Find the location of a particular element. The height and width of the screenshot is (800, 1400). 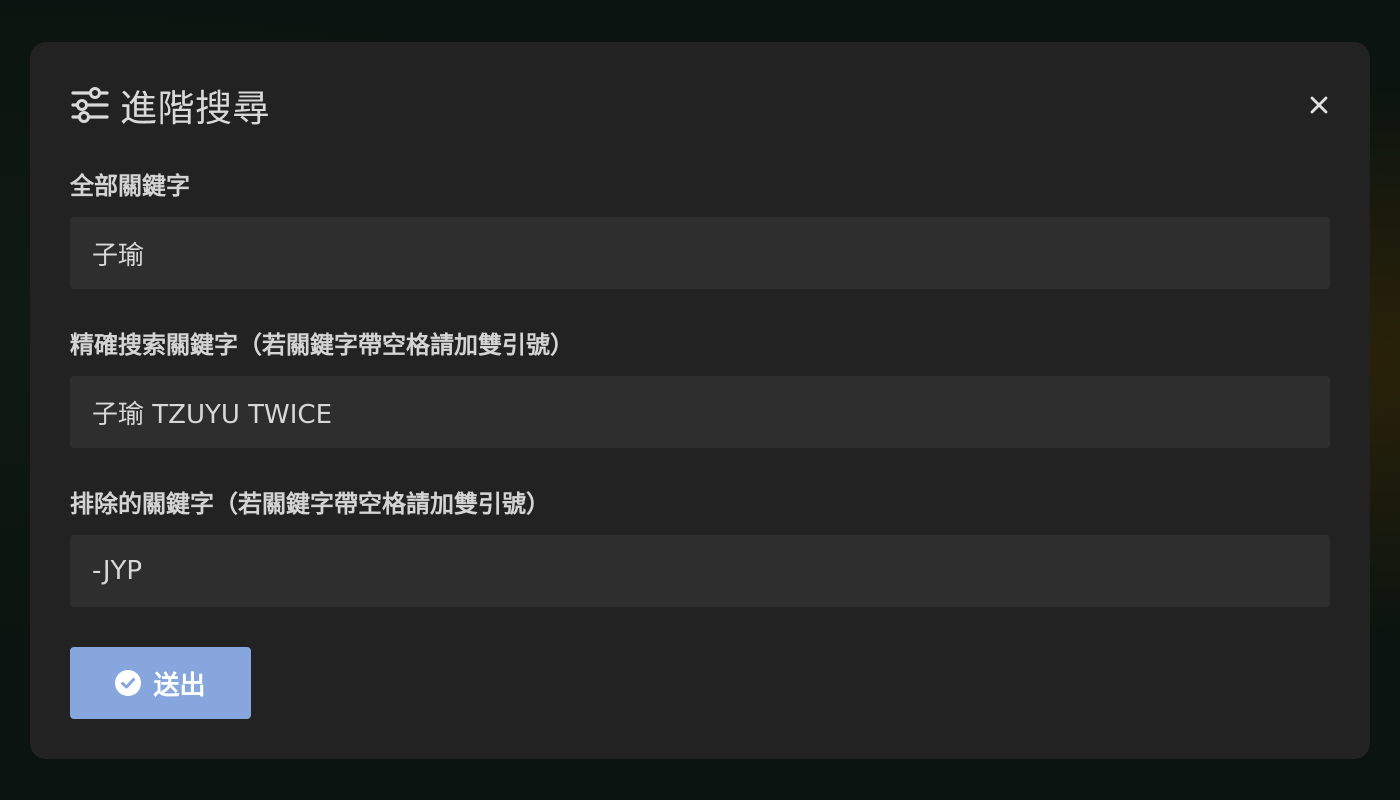

excluded-keywords-label: 排除的關鍵字（若關鍵字帶空格請加雙引號） is located at coordinates (310, 504).